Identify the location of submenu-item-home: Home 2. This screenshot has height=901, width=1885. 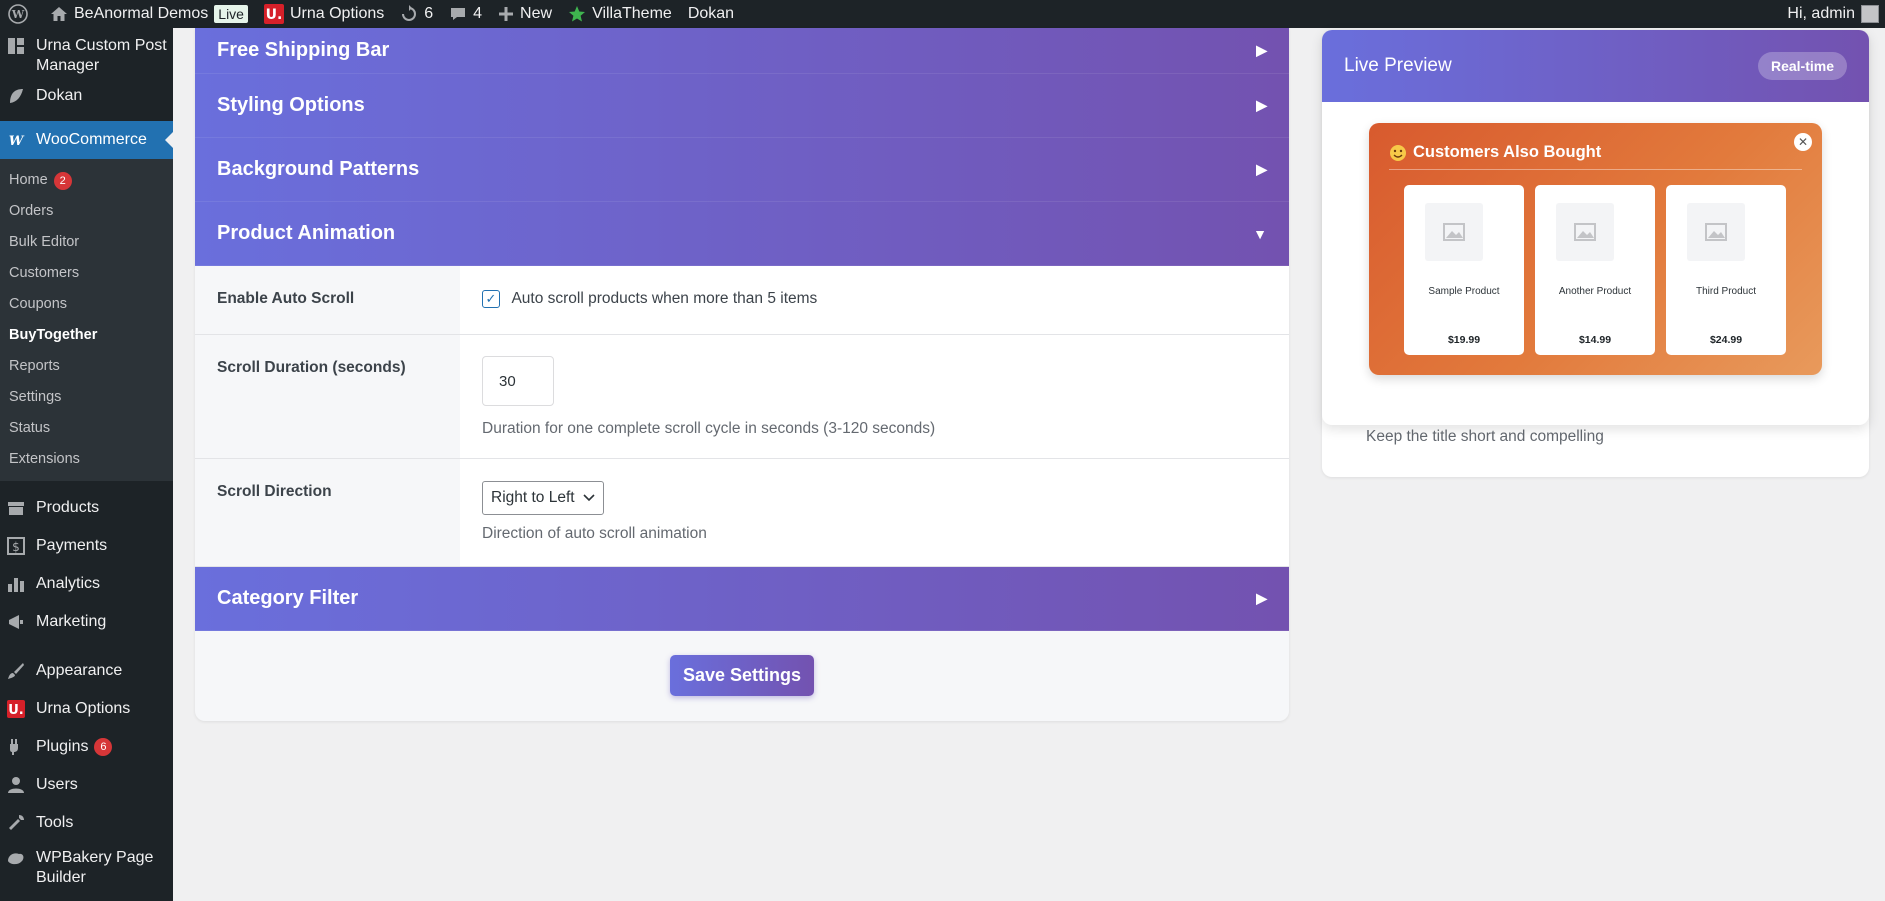
(86, 180).